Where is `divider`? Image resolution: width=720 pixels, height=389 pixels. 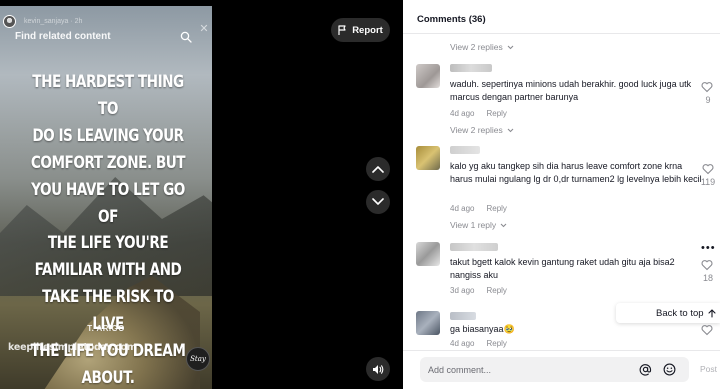 divider is located at coordinates (561, 33).